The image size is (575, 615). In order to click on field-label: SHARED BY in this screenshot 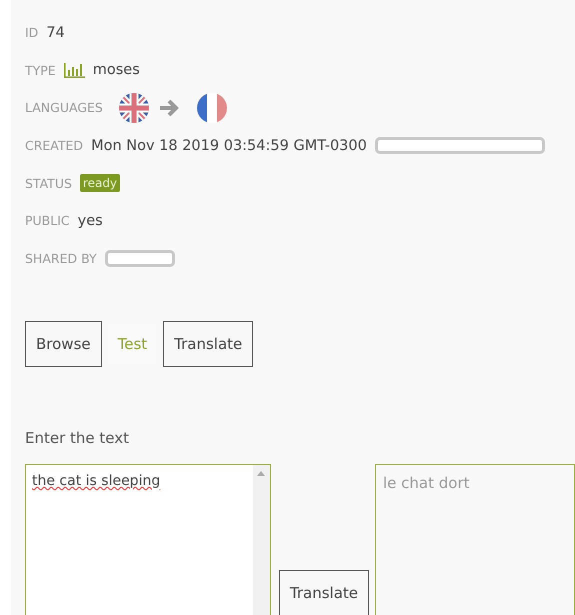, I will do `click(61, 258)`.